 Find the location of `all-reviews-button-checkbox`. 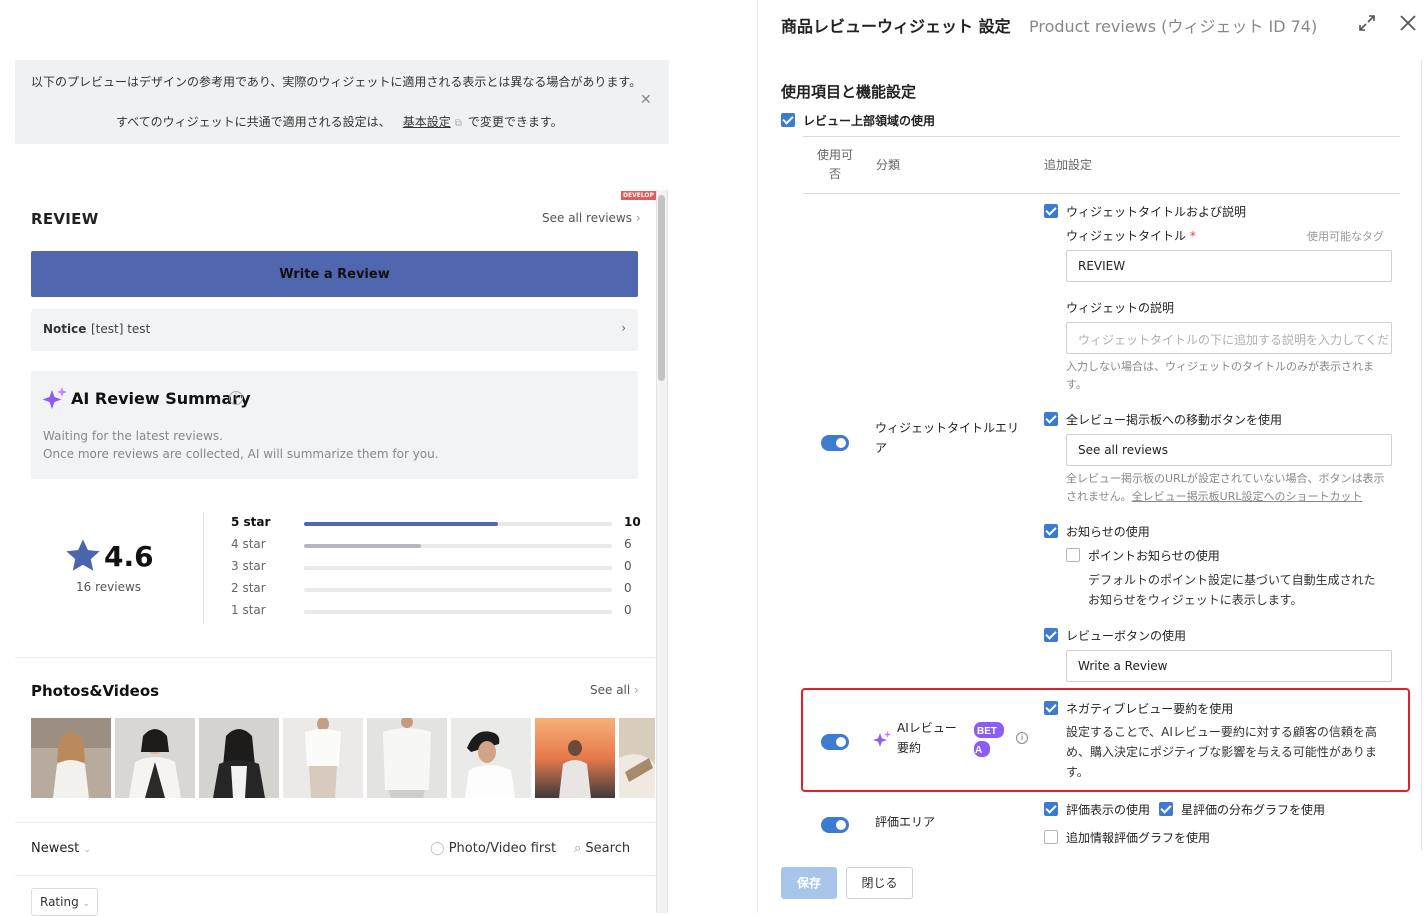

all-reviews-button-checkbox is located at coordinates (1051, 419).